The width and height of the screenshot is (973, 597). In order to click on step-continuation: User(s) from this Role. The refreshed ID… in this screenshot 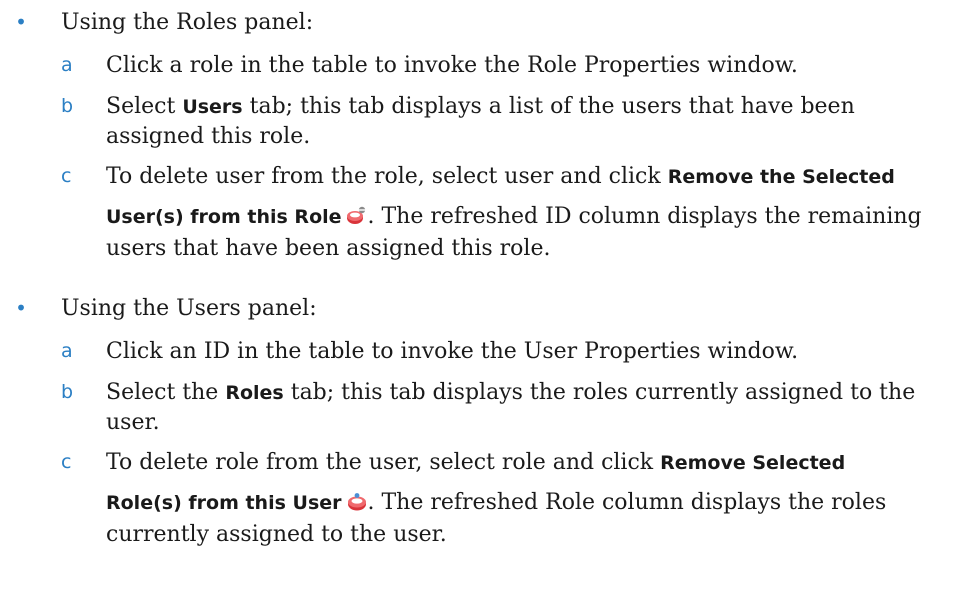, I will do `click(486, 232)`.